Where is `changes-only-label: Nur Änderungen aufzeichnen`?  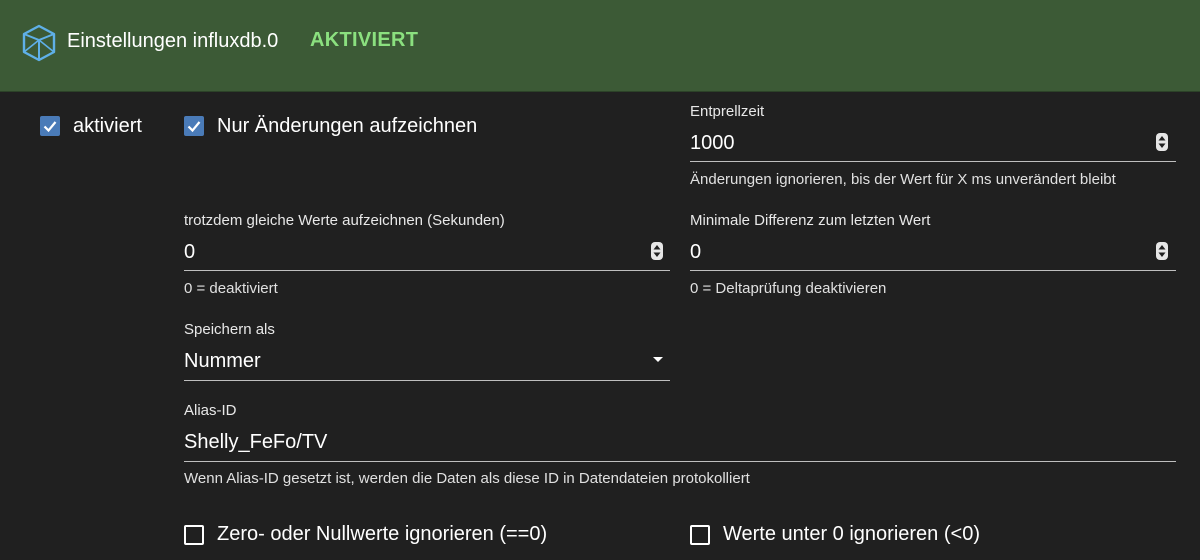 changes-only-label: Nur Änderungen aufzeichnen is located at coordinates (347, 126).